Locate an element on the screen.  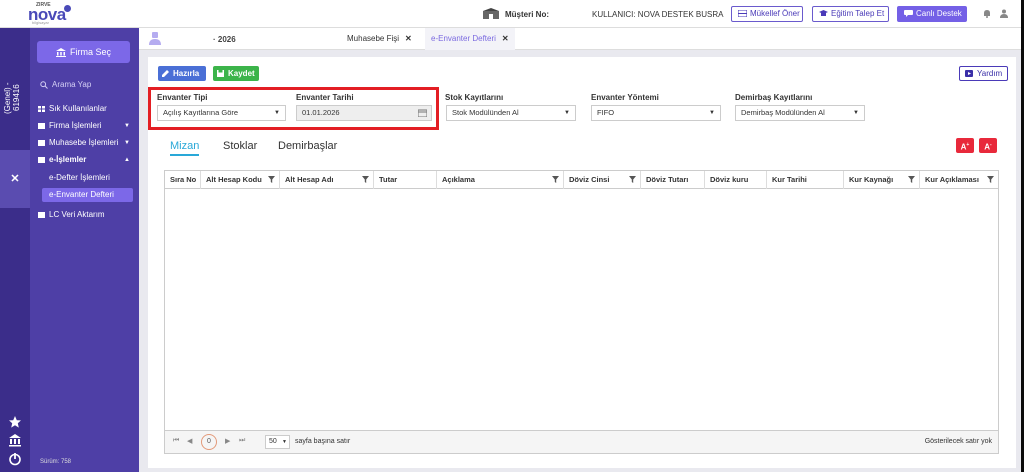
user-icon is located at coordinates (1004, 13).